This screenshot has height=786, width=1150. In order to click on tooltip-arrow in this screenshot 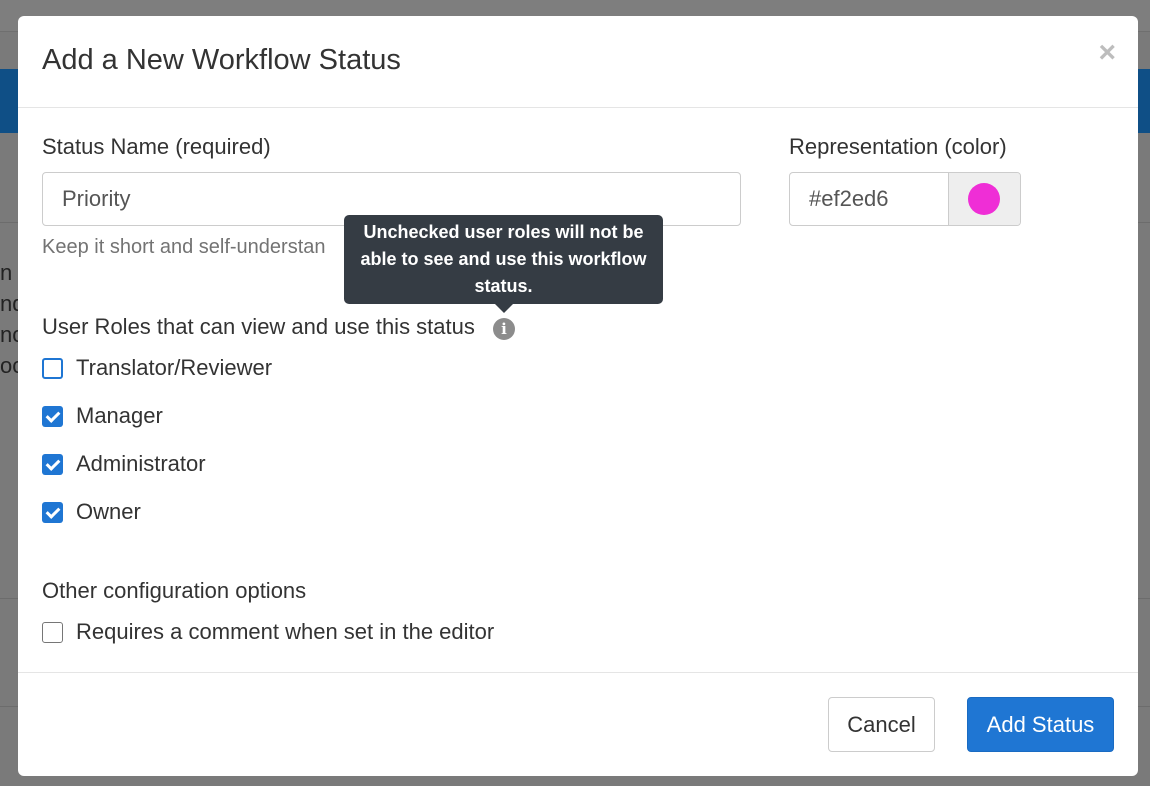, I will do `click(504, 308)`.